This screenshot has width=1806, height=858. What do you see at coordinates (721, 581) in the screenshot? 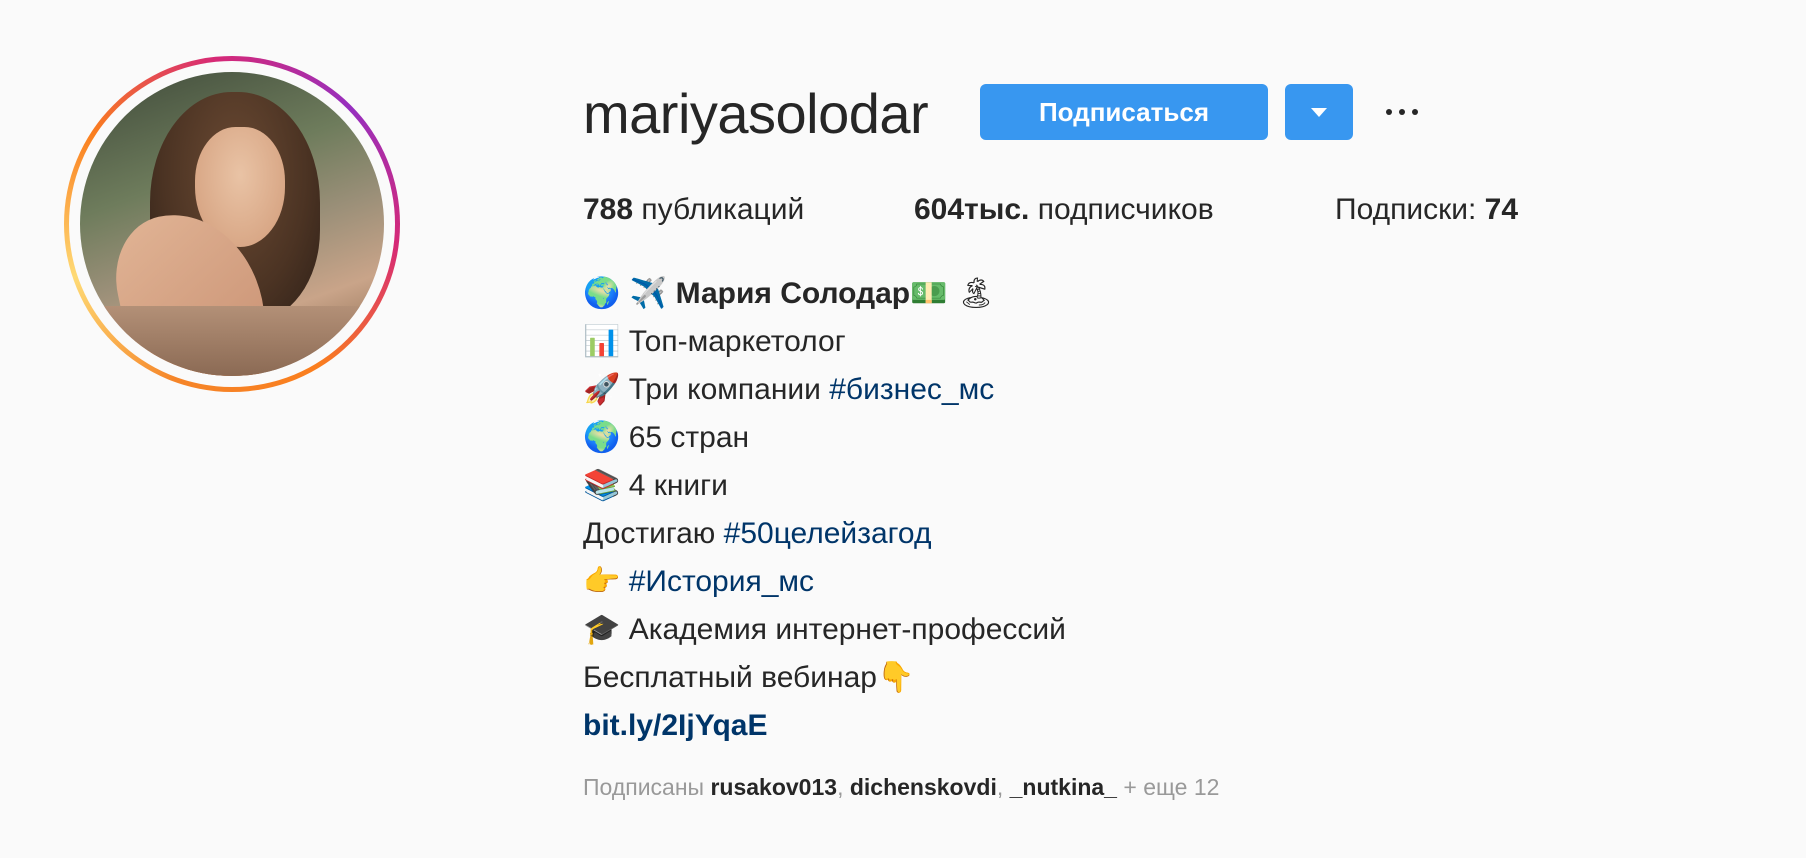
I see `hashtag-link: #История_мс` at bounding box center [721, 581].